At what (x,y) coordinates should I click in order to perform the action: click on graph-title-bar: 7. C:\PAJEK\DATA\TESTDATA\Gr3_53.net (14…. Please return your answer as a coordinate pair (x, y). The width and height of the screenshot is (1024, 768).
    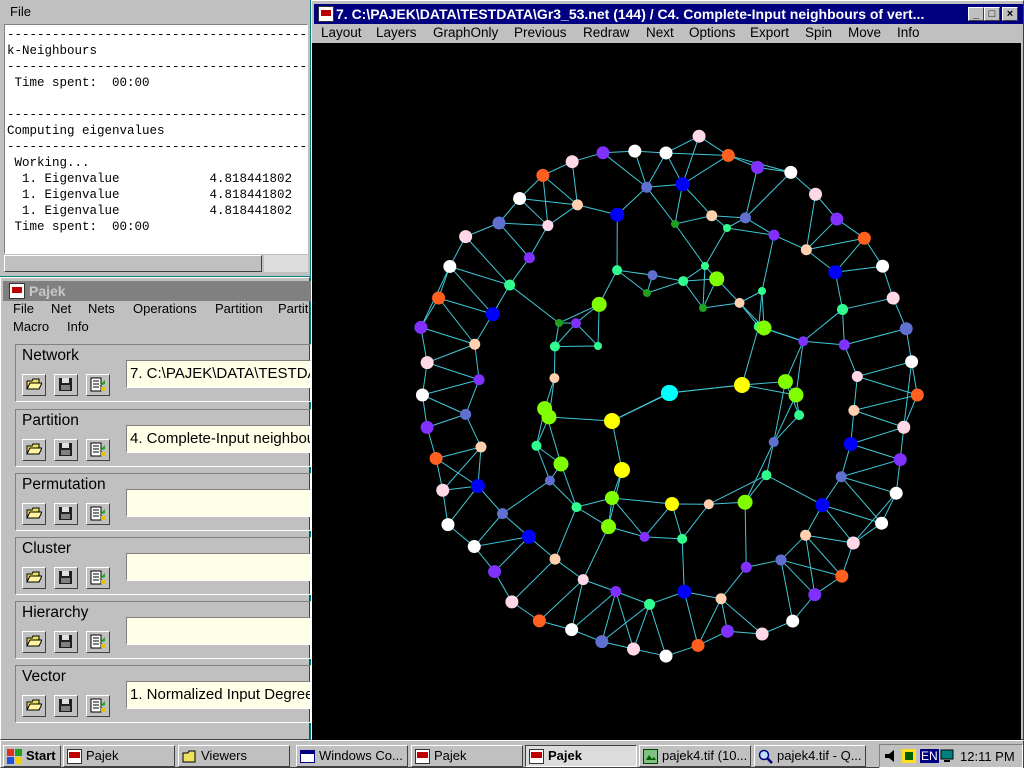
    Looking at the image, I should click on (668, 14).